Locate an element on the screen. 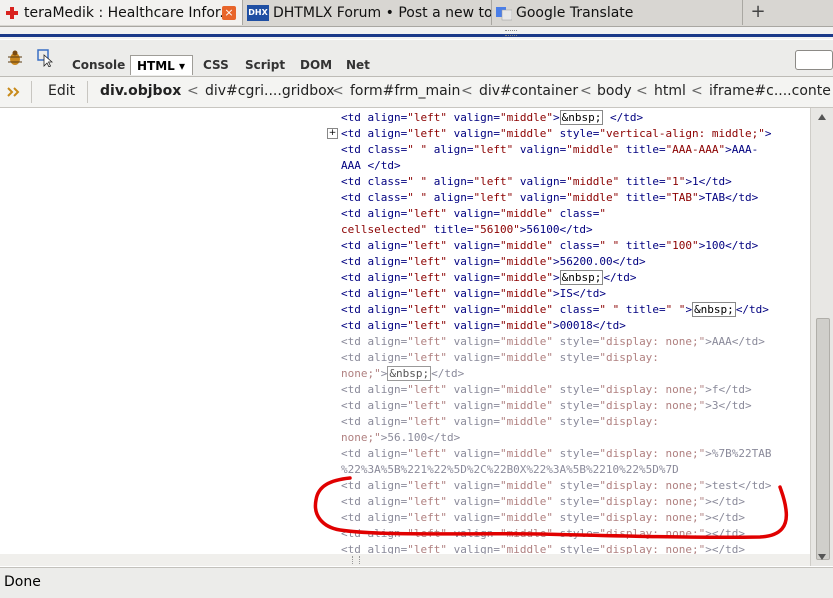 The height and width of the screenshot is (598, 833). tag-text: </td> is located at coordinates (620, 277).